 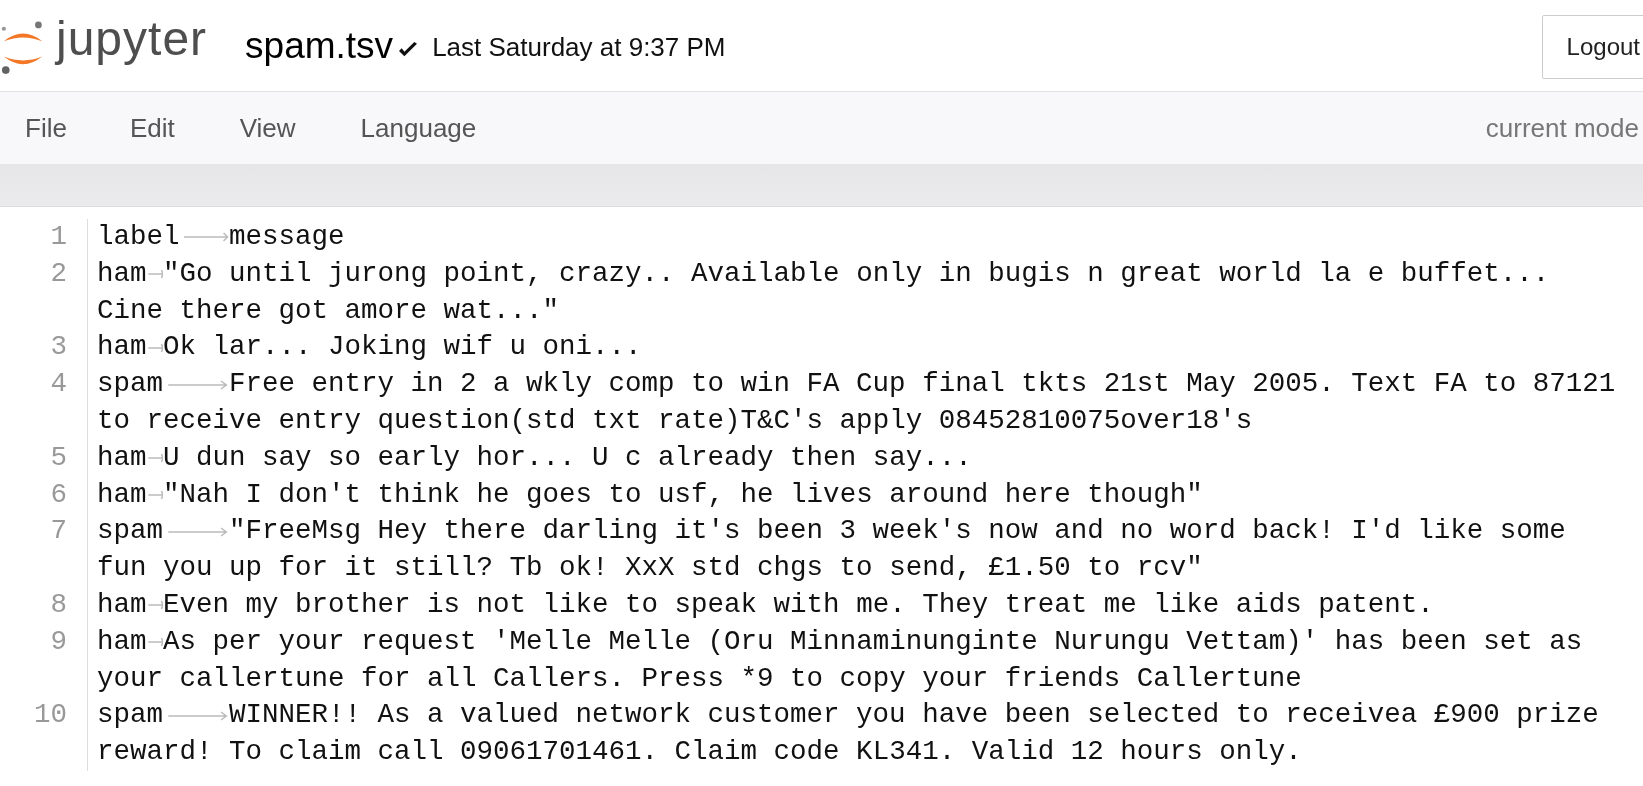 What do you see at coordinates (579, 47) in the screenshot?
I see `saved-time: Last Saturday at 9:37 PM` at bounding box center [579, 47].